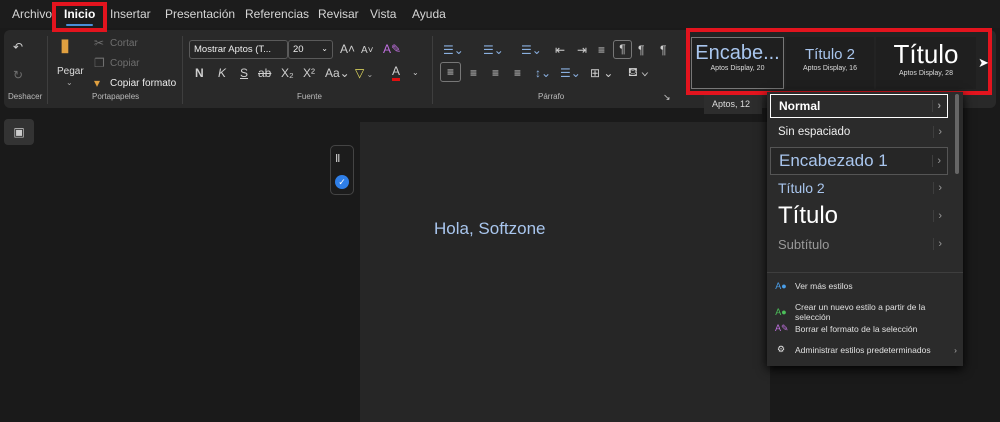 This screenshot has height=422, width=1000. Describe the element at coordinates (638, 72) in the screenshot. I see `shading-icon: ⛾ ⌄` at that location.